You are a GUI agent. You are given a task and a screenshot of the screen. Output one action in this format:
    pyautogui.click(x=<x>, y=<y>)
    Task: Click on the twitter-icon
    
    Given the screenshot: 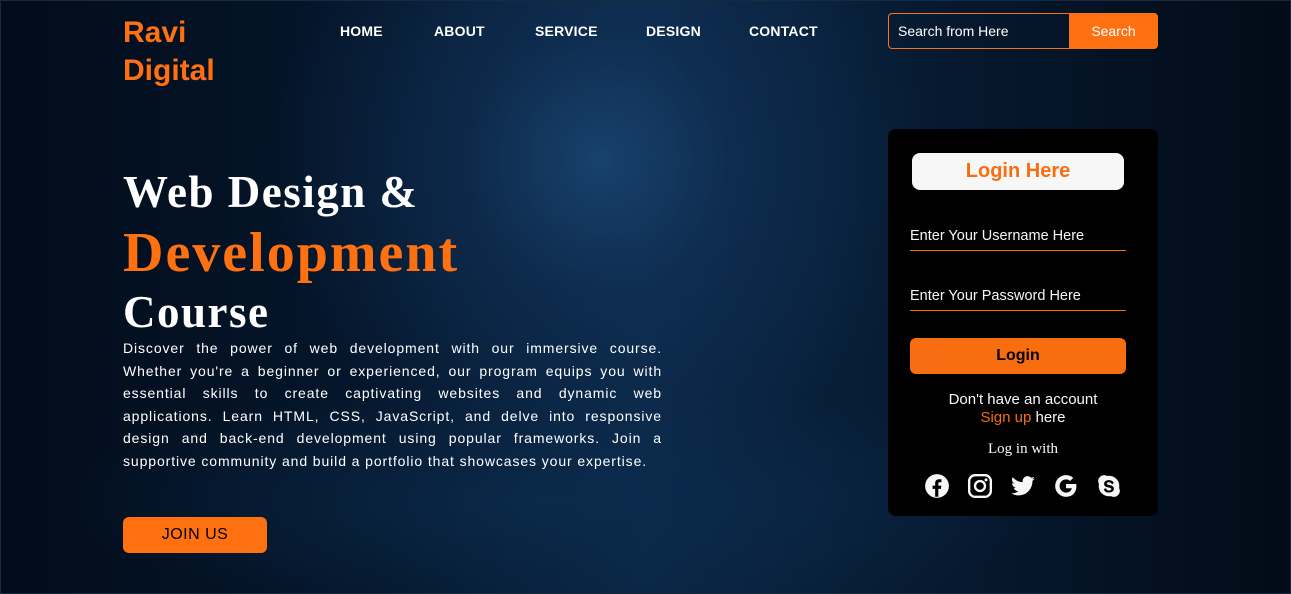 What is the action you would take?
    pyautogui.click(x=1023, y=486)
    